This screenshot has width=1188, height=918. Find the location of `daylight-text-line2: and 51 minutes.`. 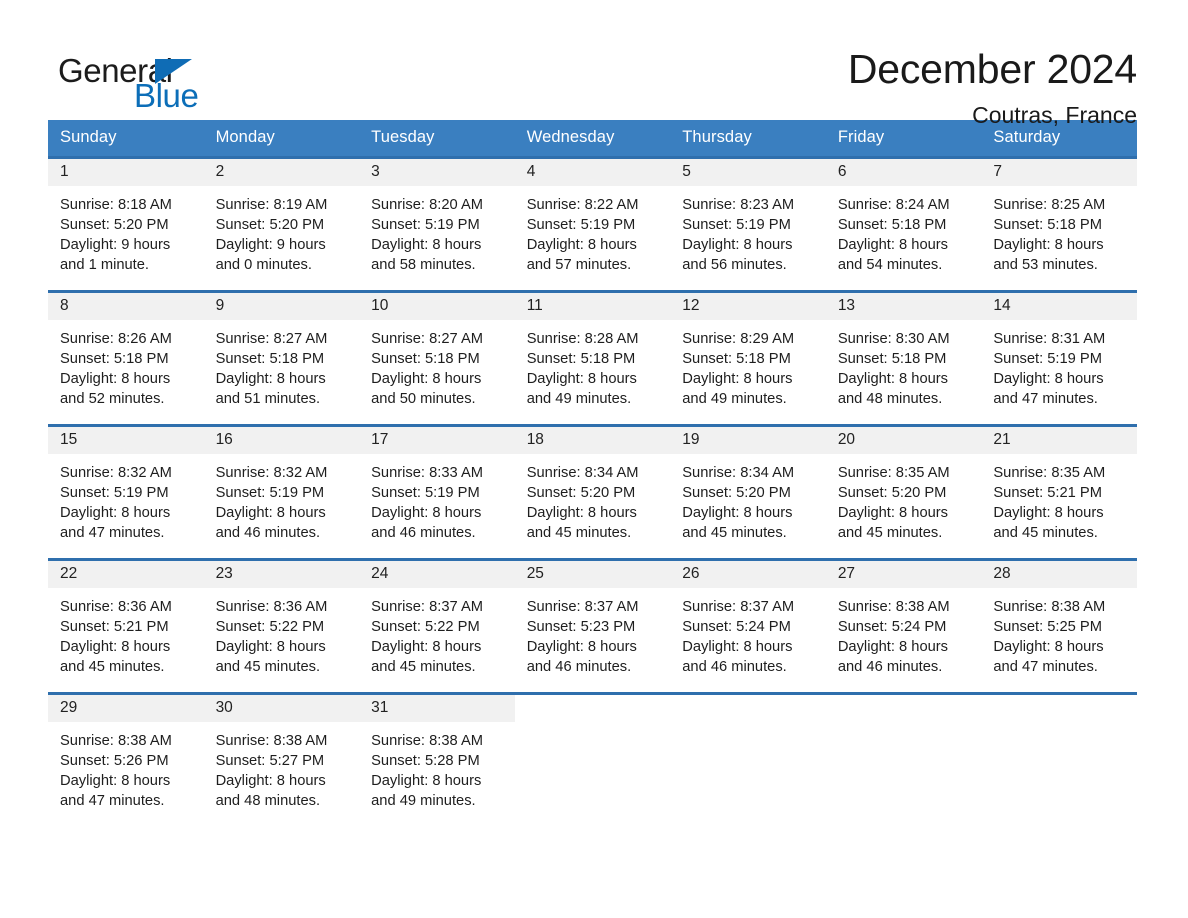

daylight-text-line2: and 51 minutes. is located at coordinates (268, 399).